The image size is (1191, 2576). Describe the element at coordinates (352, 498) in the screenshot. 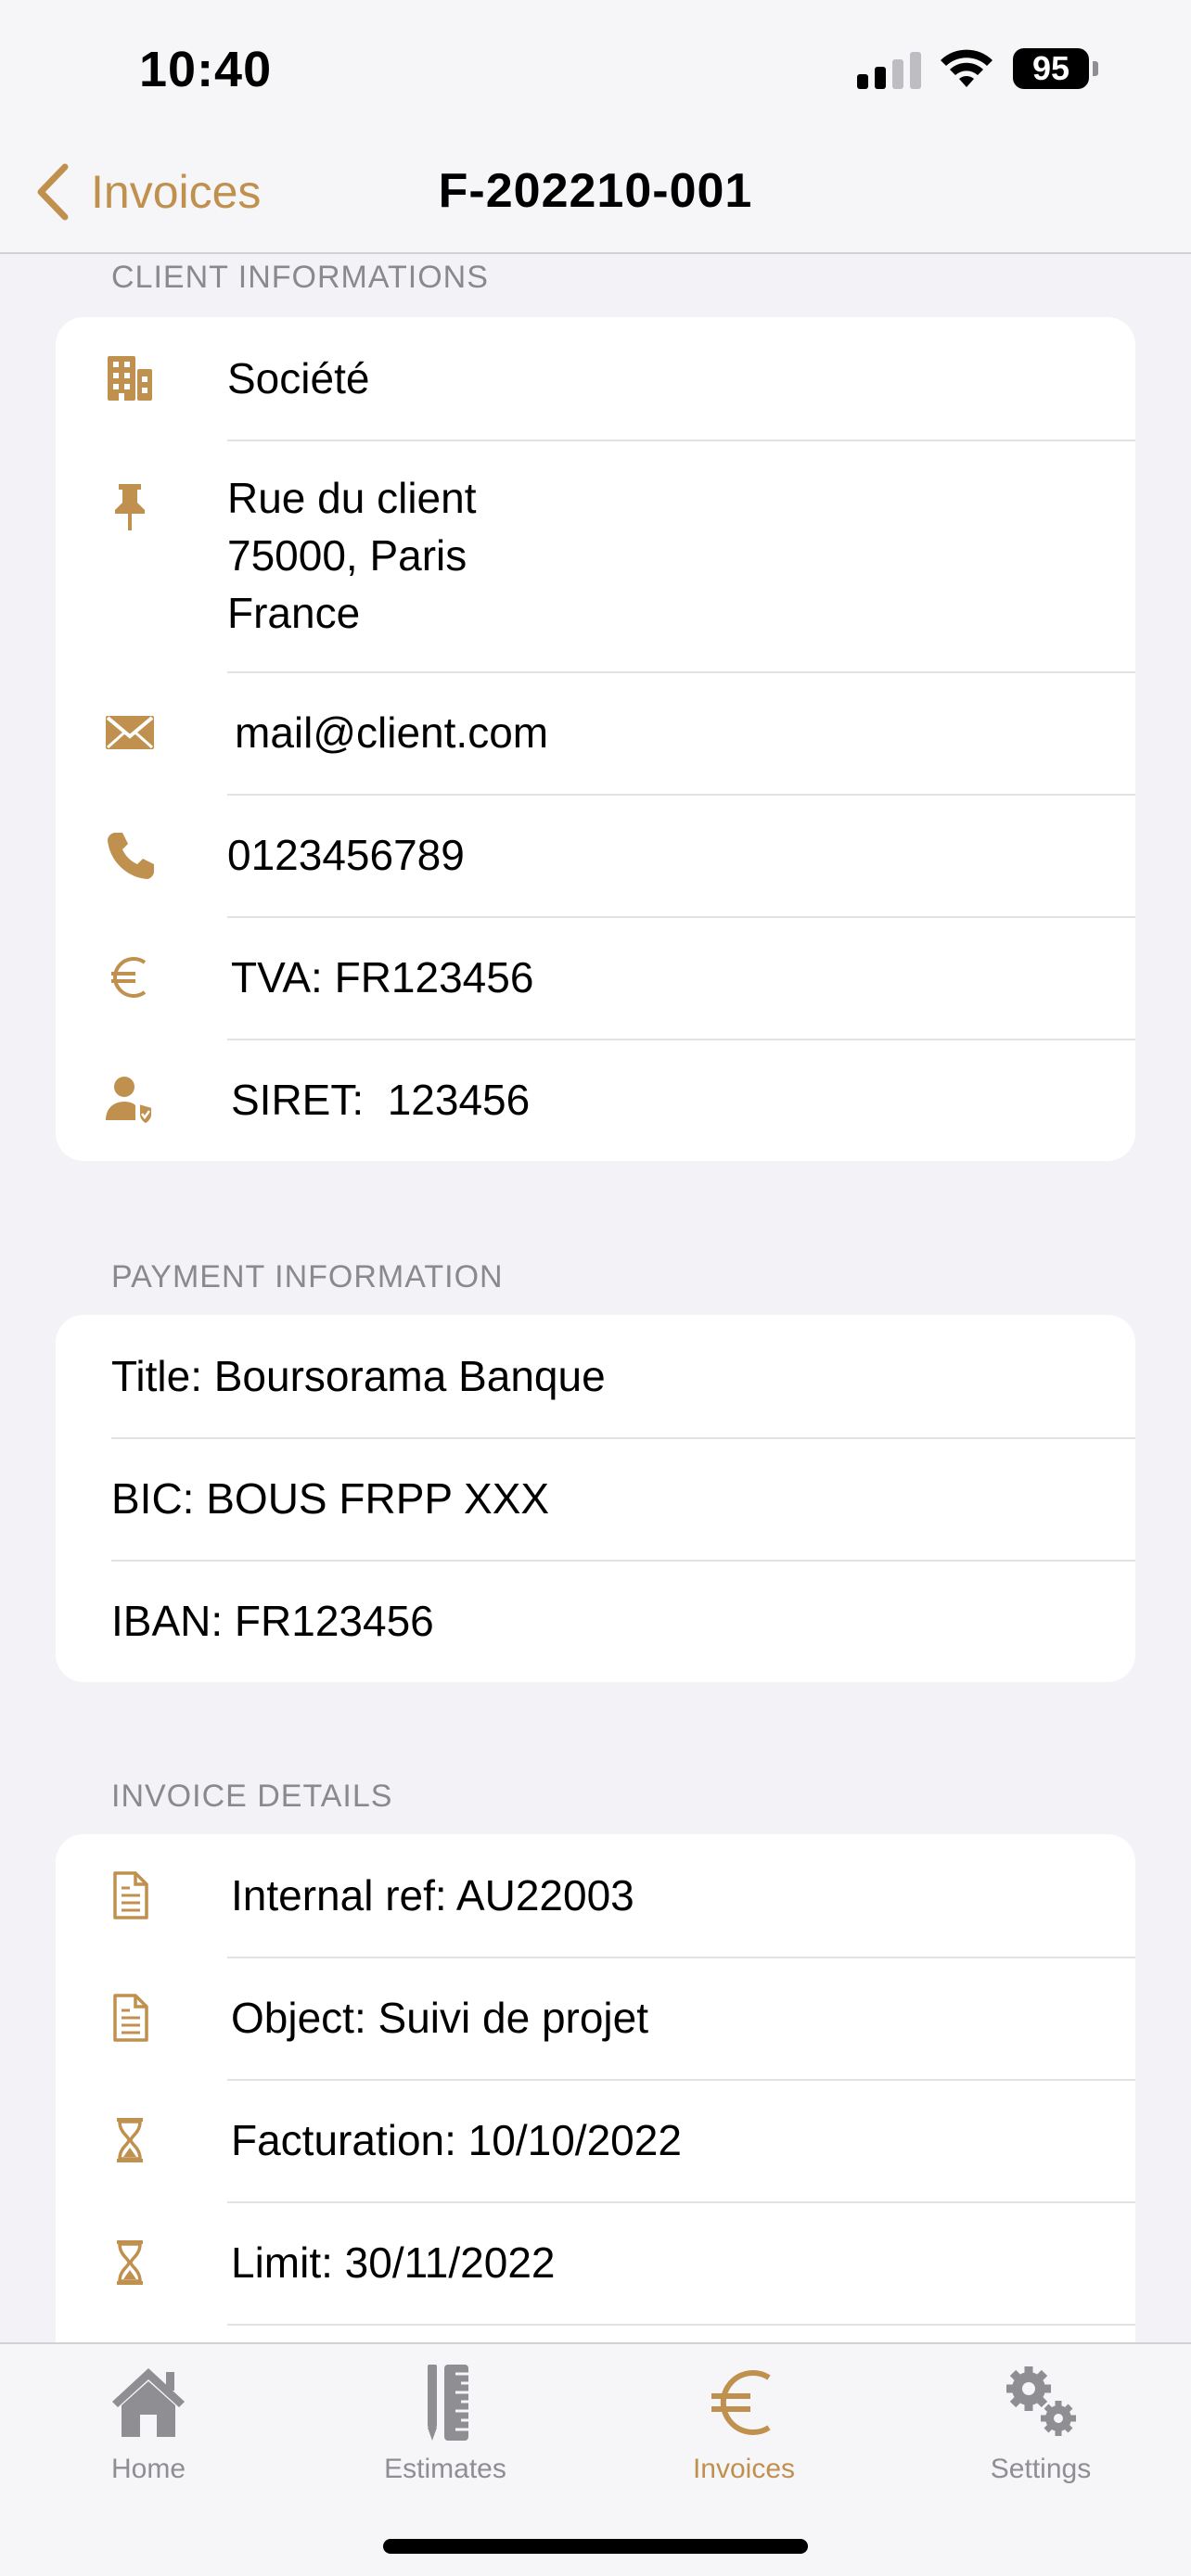

I see `client-address-line1: Rue du client` at that location.